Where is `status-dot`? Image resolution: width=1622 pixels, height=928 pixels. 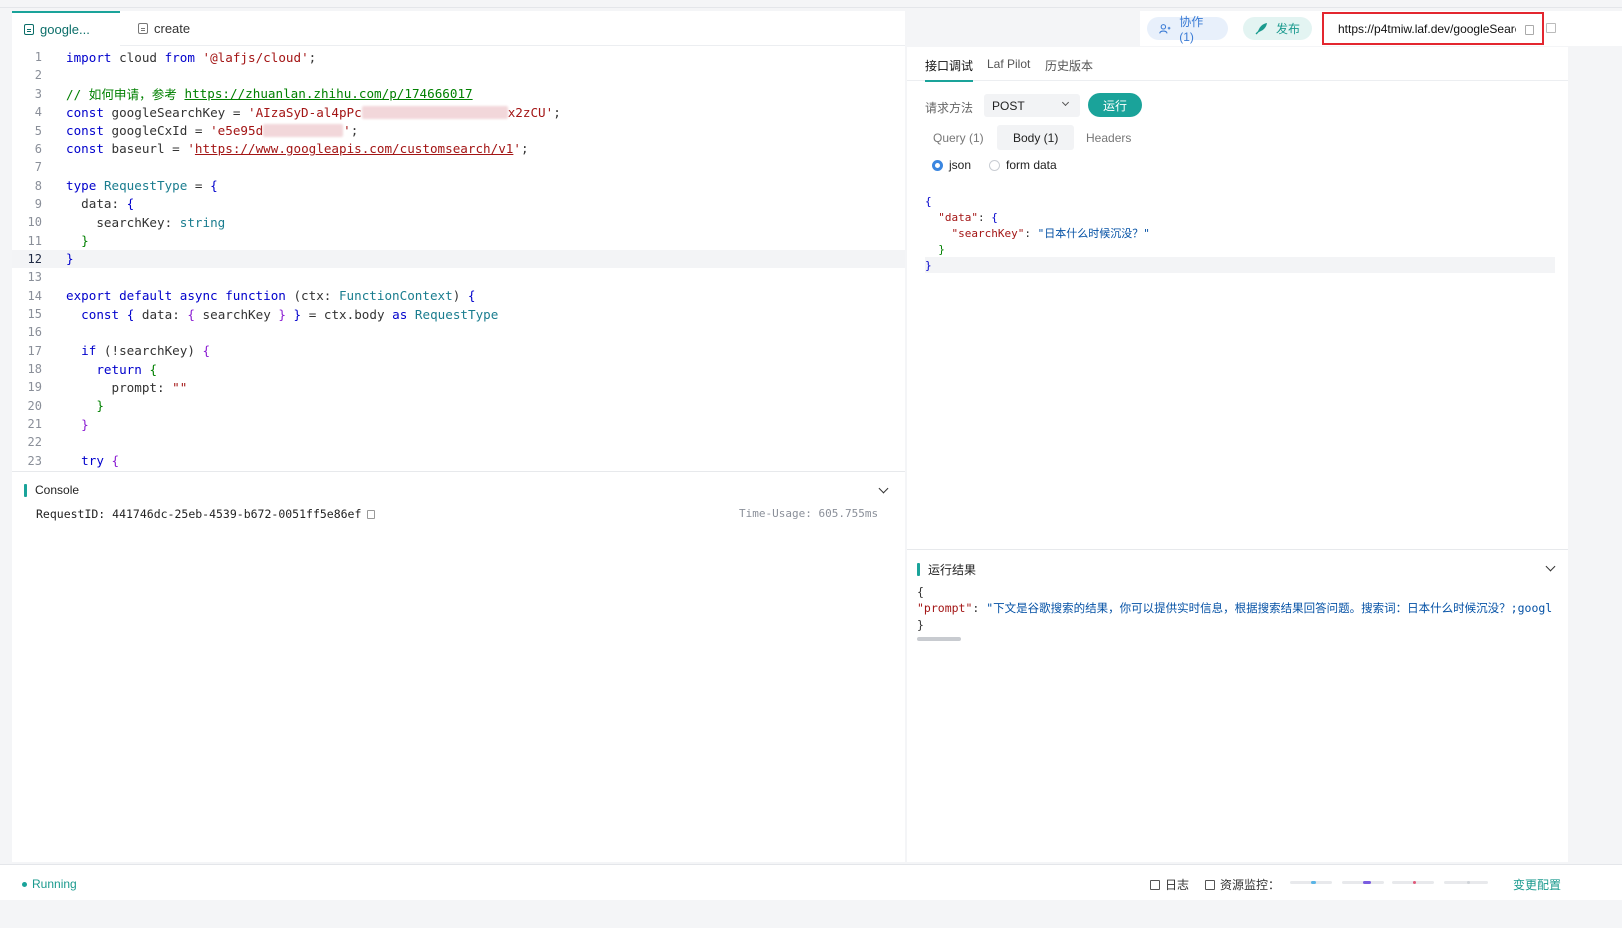 status-dot is located at coordinates (24, 884).